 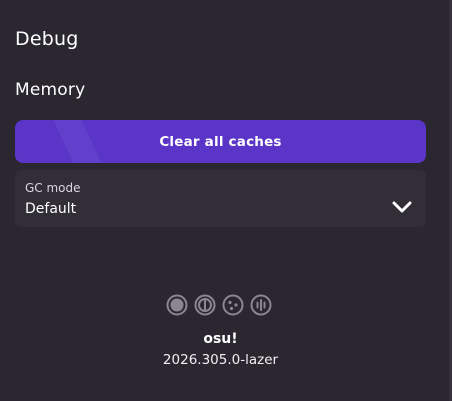 I want to click on chevron-down-icon, so click(x=402, y=207).